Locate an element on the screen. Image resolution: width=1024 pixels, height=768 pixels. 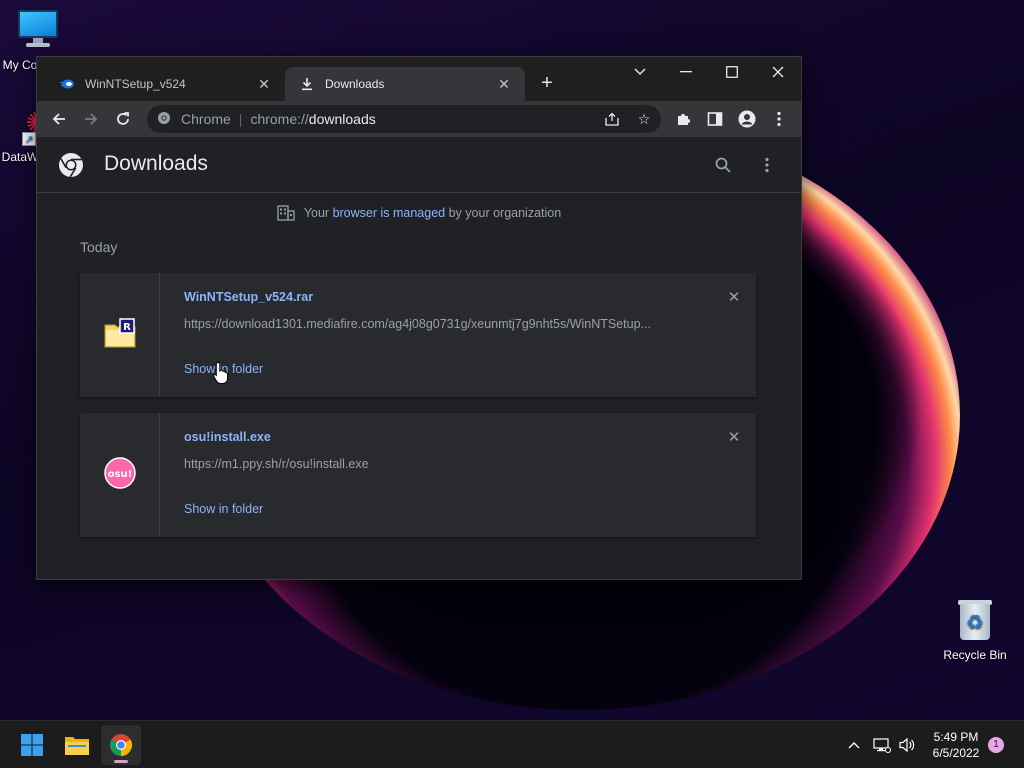
managed-suffix: by your organization is located at coordinates (505, 213).